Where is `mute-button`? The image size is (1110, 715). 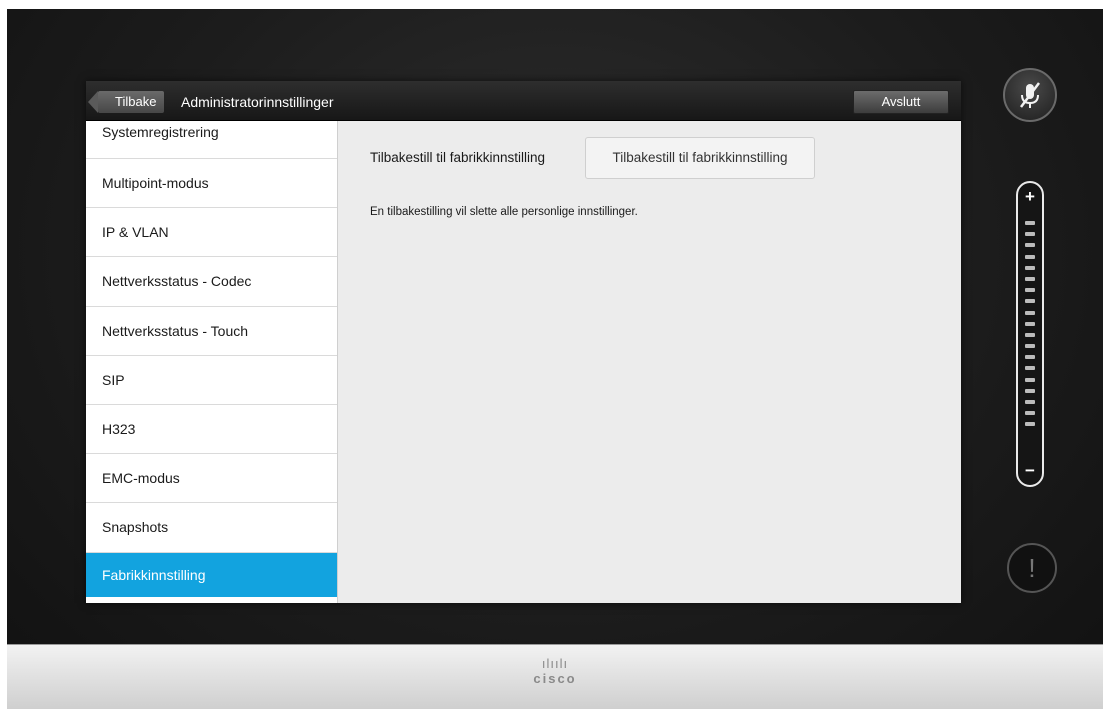
mute-button is located at coordinates (1030, 95).